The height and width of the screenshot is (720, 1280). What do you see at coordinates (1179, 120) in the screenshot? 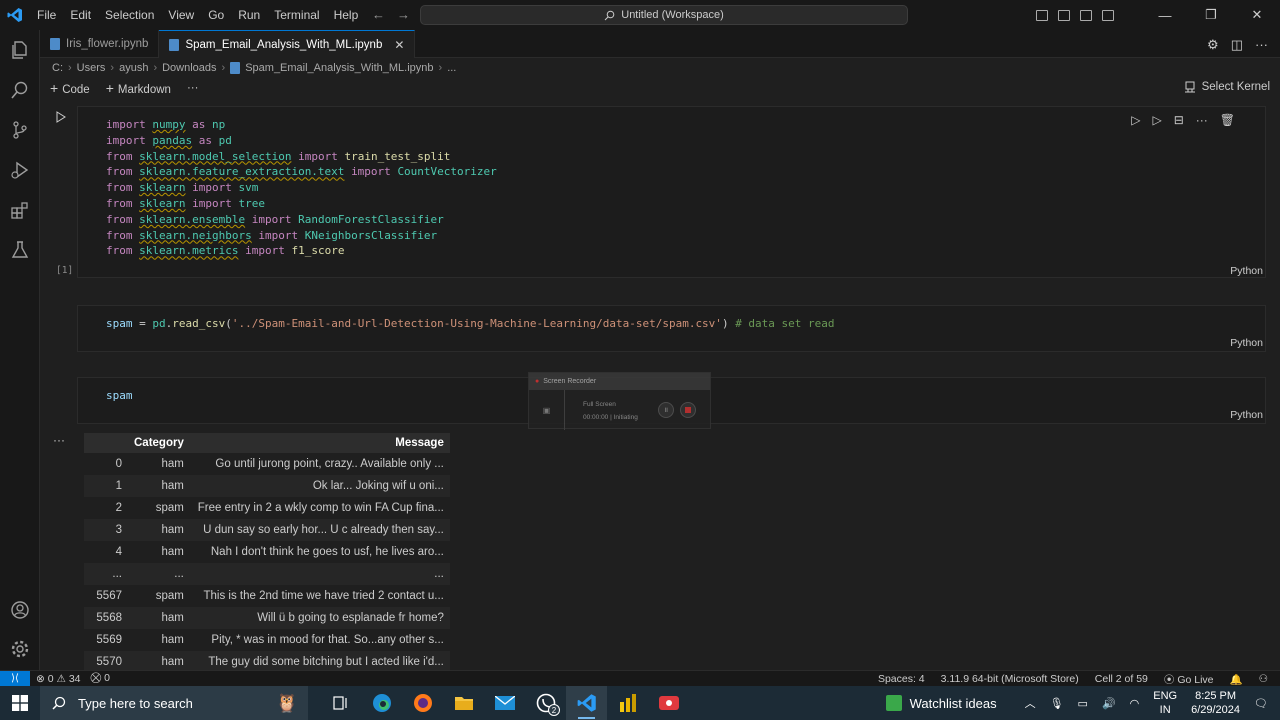
I see `split-cell-icon: ⊟` at bounding box center [1179, 120].